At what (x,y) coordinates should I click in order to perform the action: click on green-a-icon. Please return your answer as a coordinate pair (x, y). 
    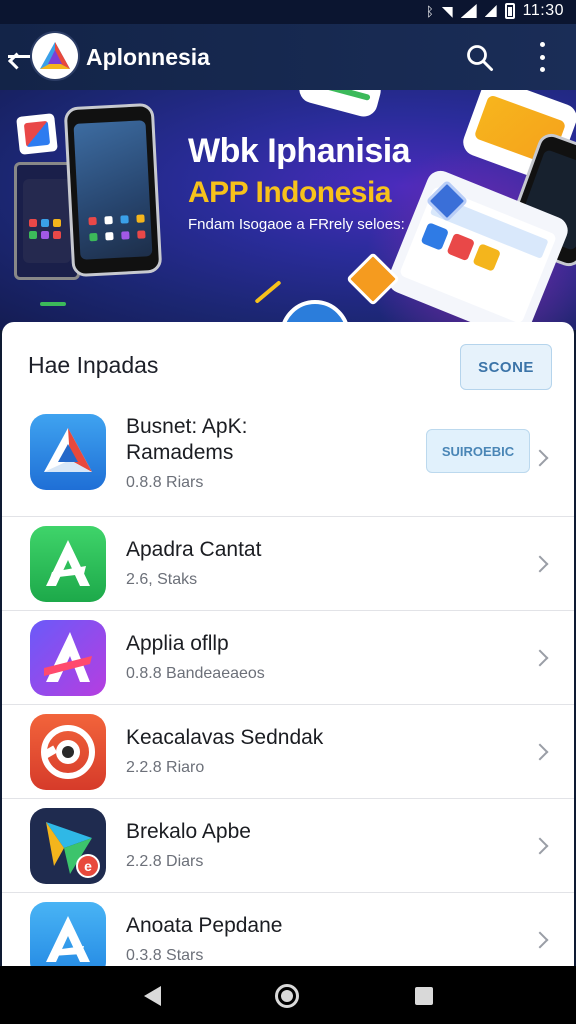
    Looking at the image, I should click on (68, 564).